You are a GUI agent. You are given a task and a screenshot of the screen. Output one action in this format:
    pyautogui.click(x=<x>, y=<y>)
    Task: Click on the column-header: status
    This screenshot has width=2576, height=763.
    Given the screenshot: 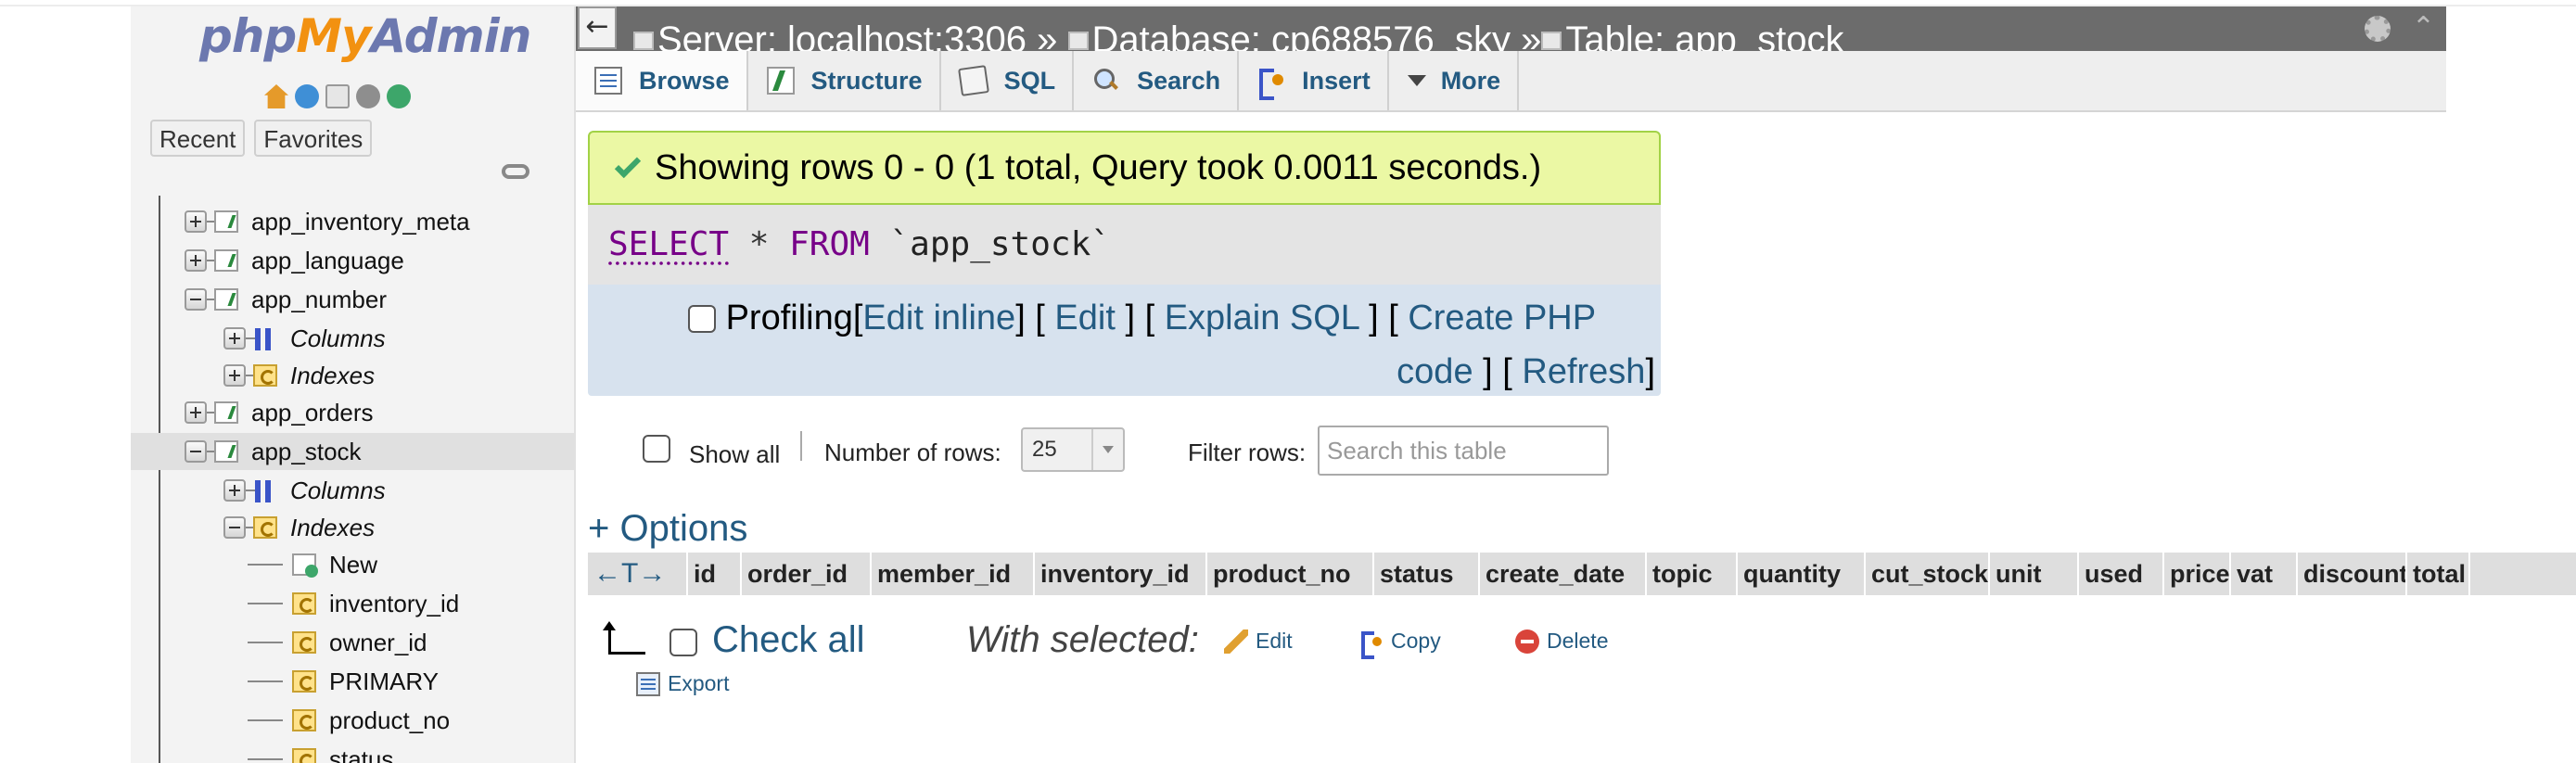 What is the action you would take?
    pyautogui.click(x=1427, y=574)
    